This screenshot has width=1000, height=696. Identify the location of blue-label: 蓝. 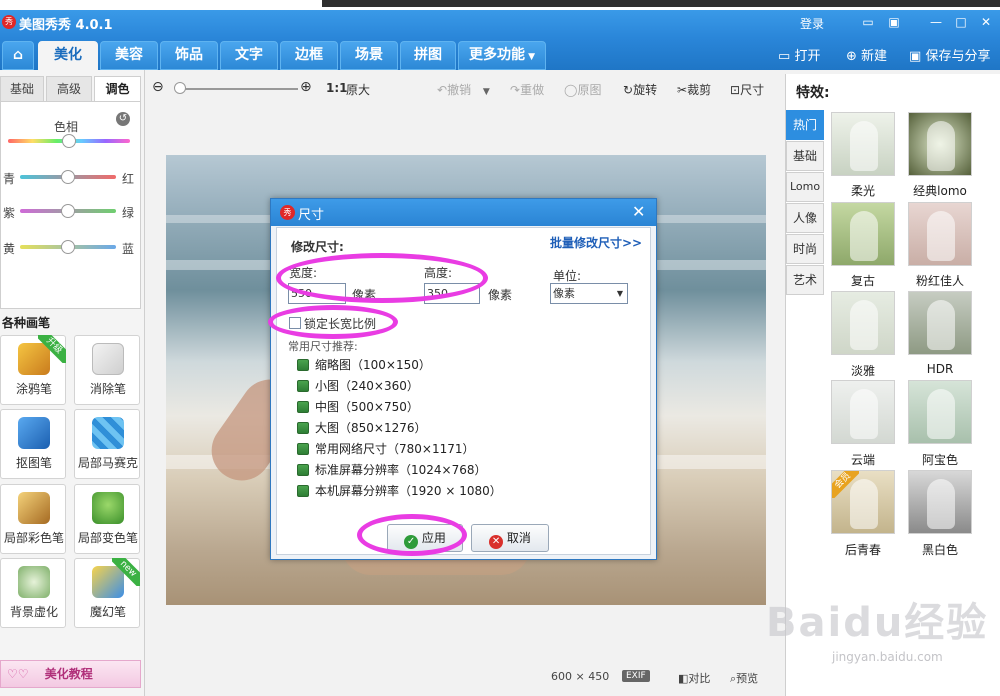
(128, 249).